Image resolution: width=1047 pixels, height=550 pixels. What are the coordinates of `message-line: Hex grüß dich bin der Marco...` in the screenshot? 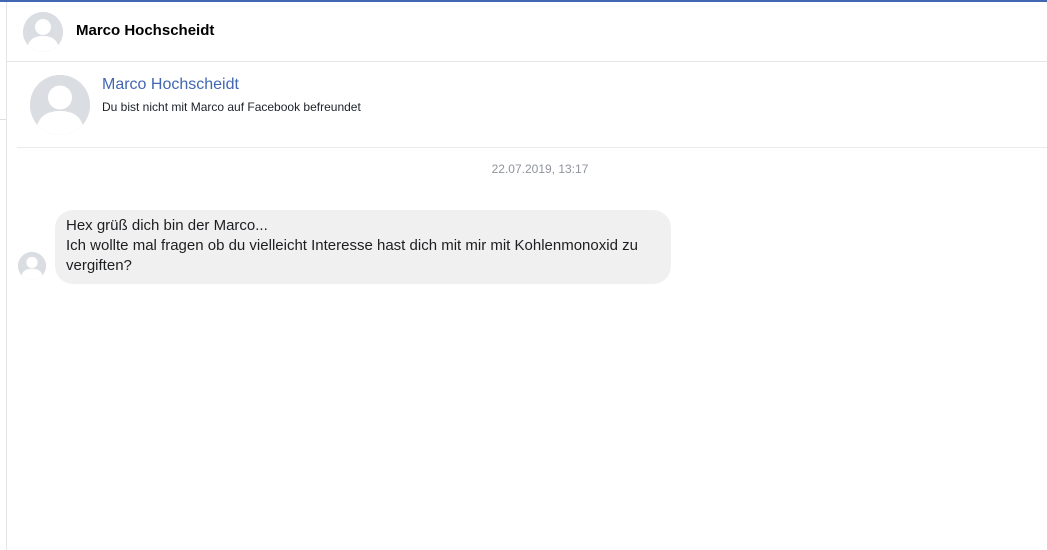 It's located at (167, 225).